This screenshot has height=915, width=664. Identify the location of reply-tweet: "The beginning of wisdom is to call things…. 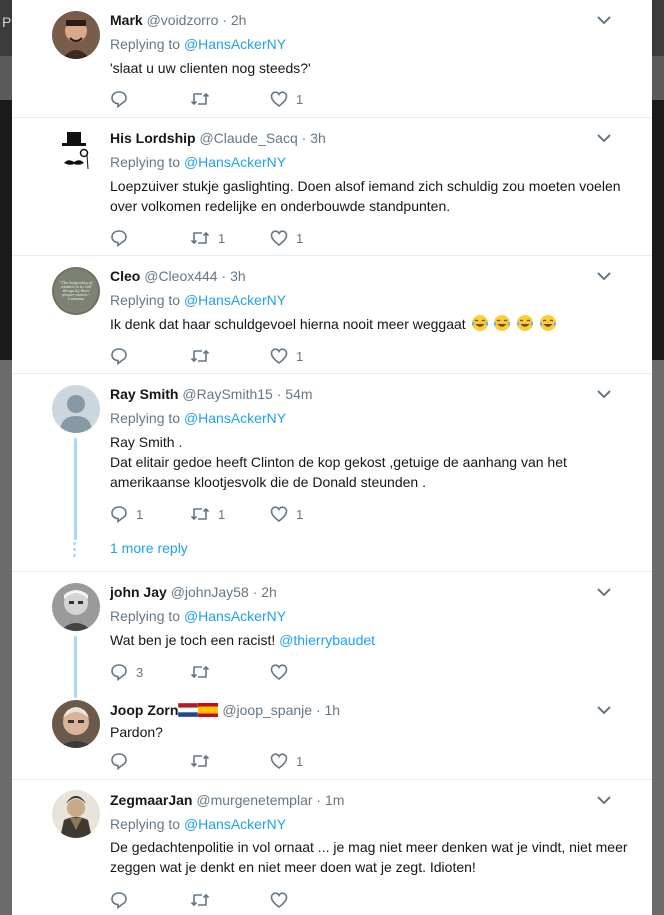
(332, 314).